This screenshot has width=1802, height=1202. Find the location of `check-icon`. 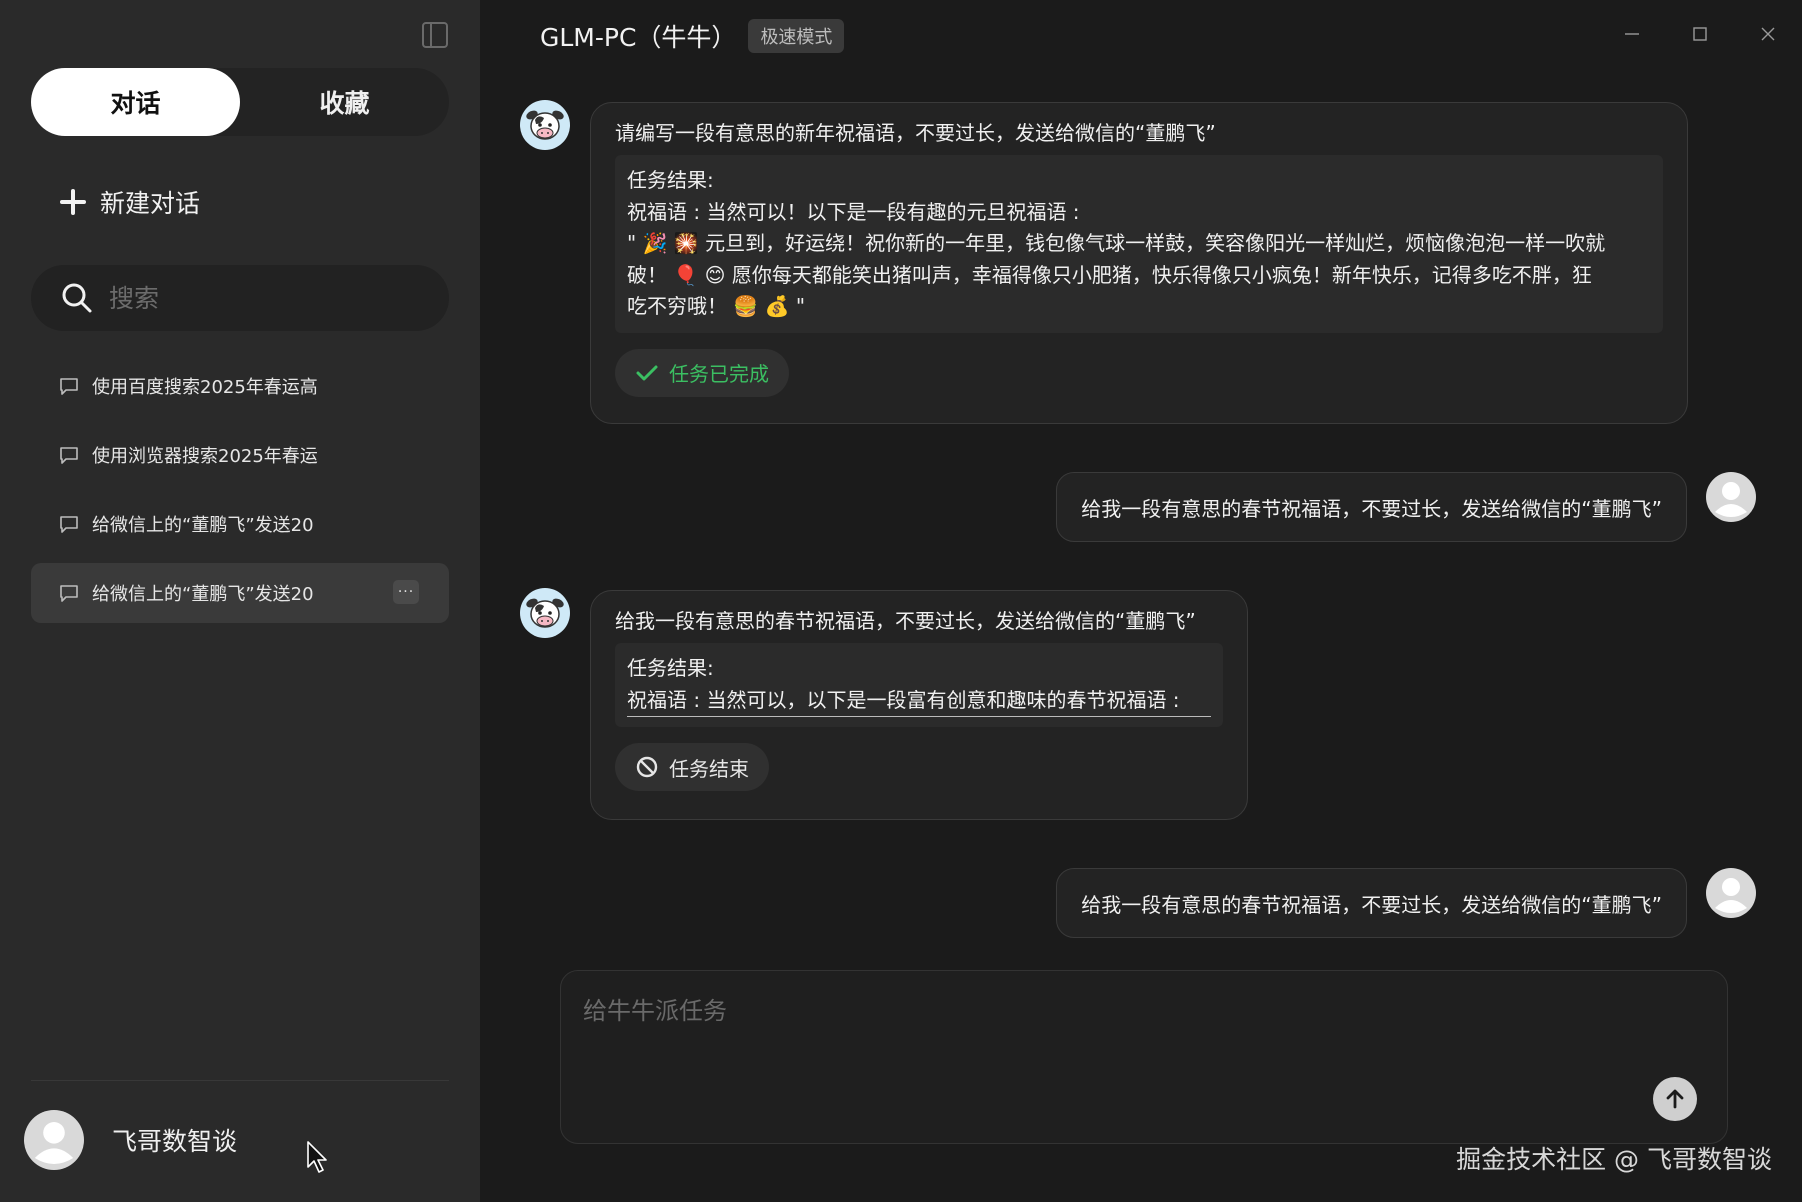

check-icon is located at coordinates (647, 372).